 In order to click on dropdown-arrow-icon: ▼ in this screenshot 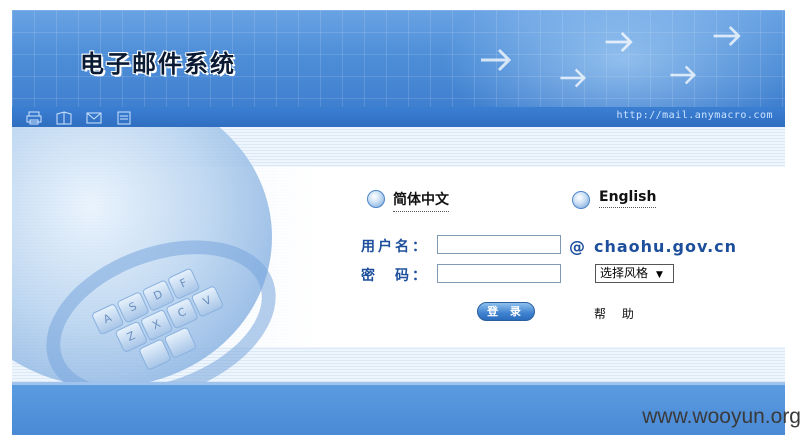, I will do `click(659, 275)`.